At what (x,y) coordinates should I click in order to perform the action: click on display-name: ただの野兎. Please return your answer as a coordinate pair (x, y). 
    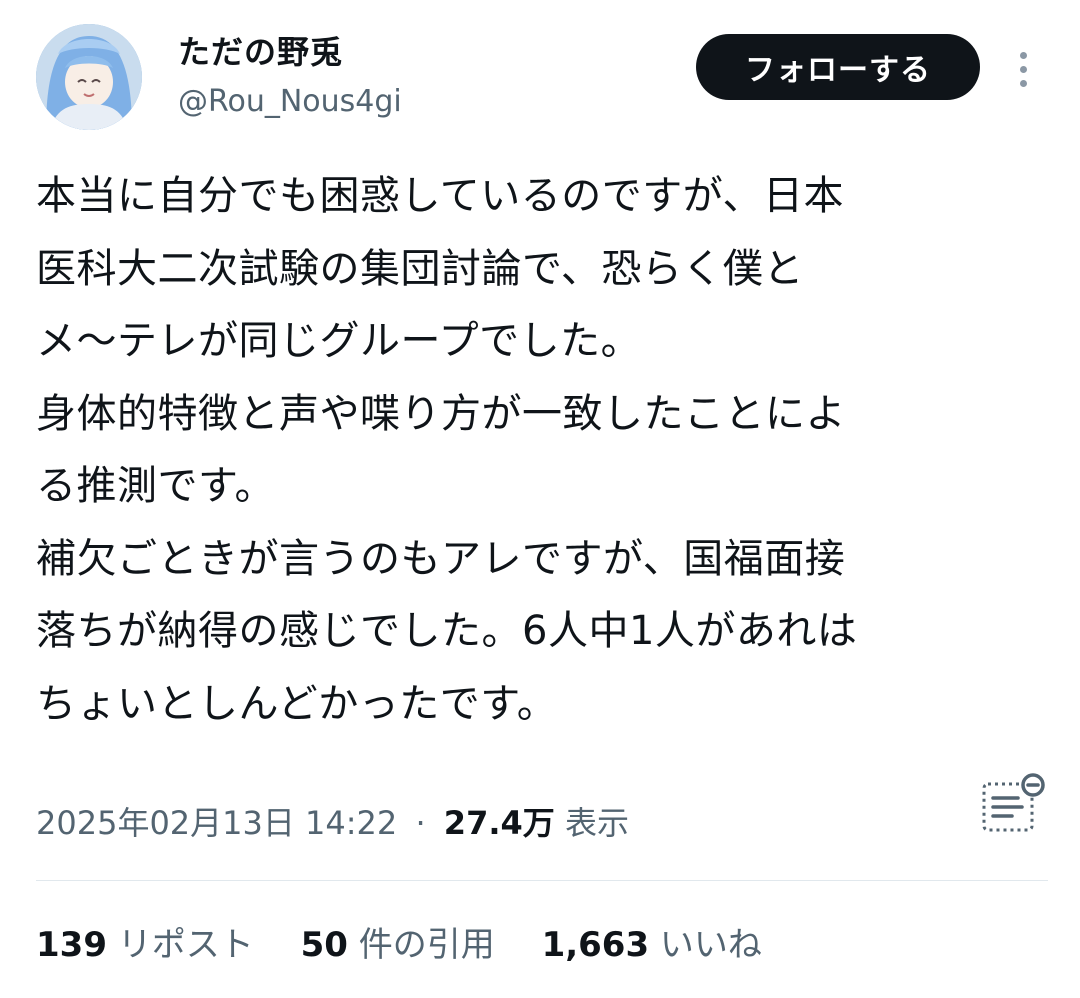
    Looking at the image, I should click on (260, 52).